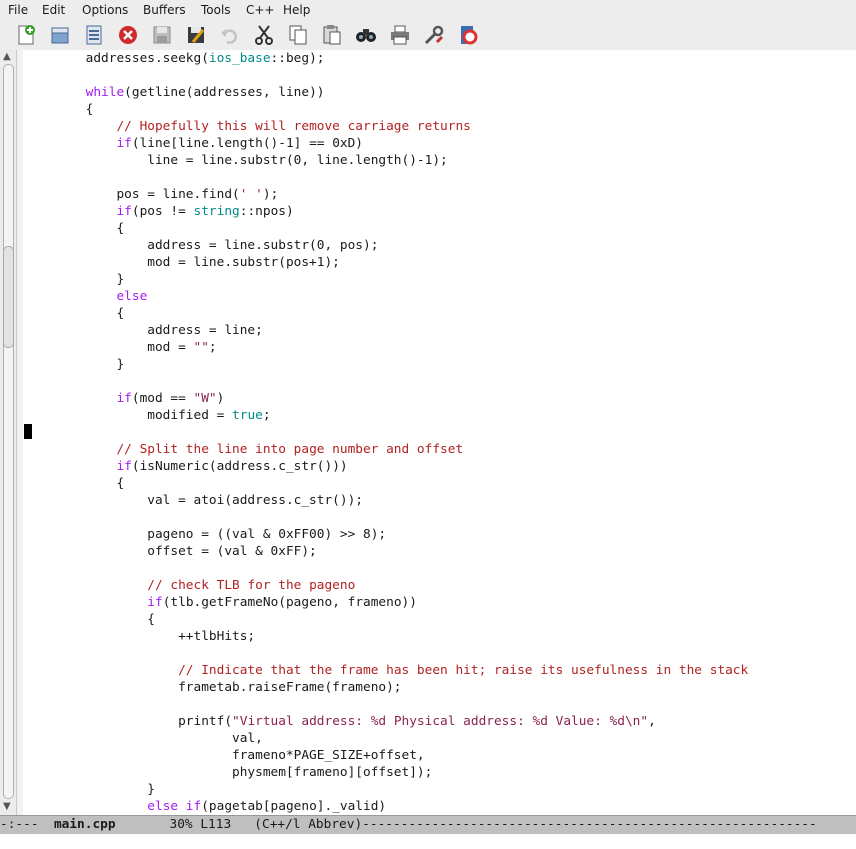  I want to click on code-token: ios_base, so click(239, 58).